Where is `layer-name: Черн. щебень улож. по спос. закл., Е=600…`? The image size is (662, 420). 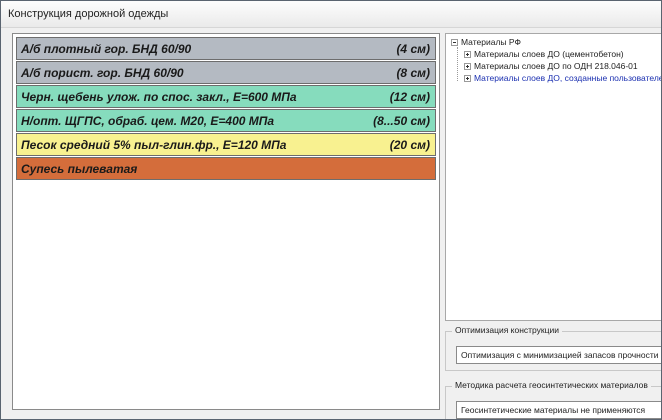
layer-name: Черн. щебень улож. по спос. закл., Е=600… is located at coordinates (159, 97).